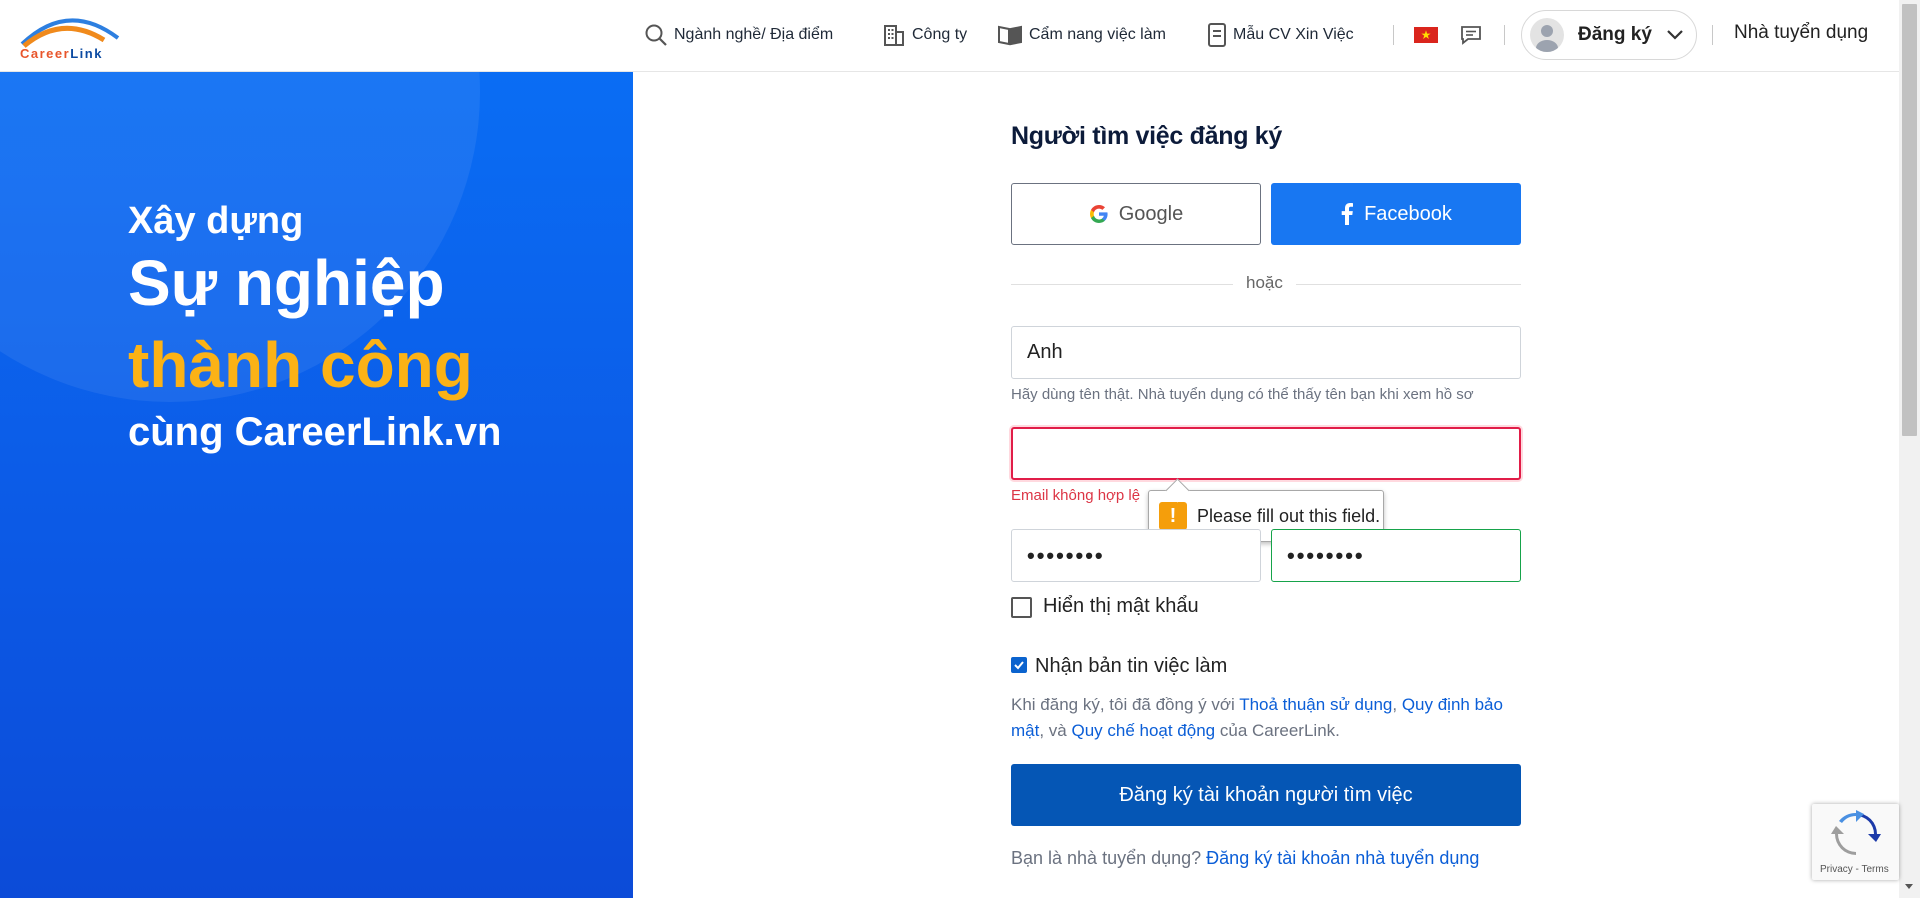 Image resolution: width=1920 pixels, height=898 pixels. What do you see at coordinates (1097, 34) in the screenshot?
I see `nav-handbook-label: Cẩm nang việc làm` at bounding box center [1097, 34].